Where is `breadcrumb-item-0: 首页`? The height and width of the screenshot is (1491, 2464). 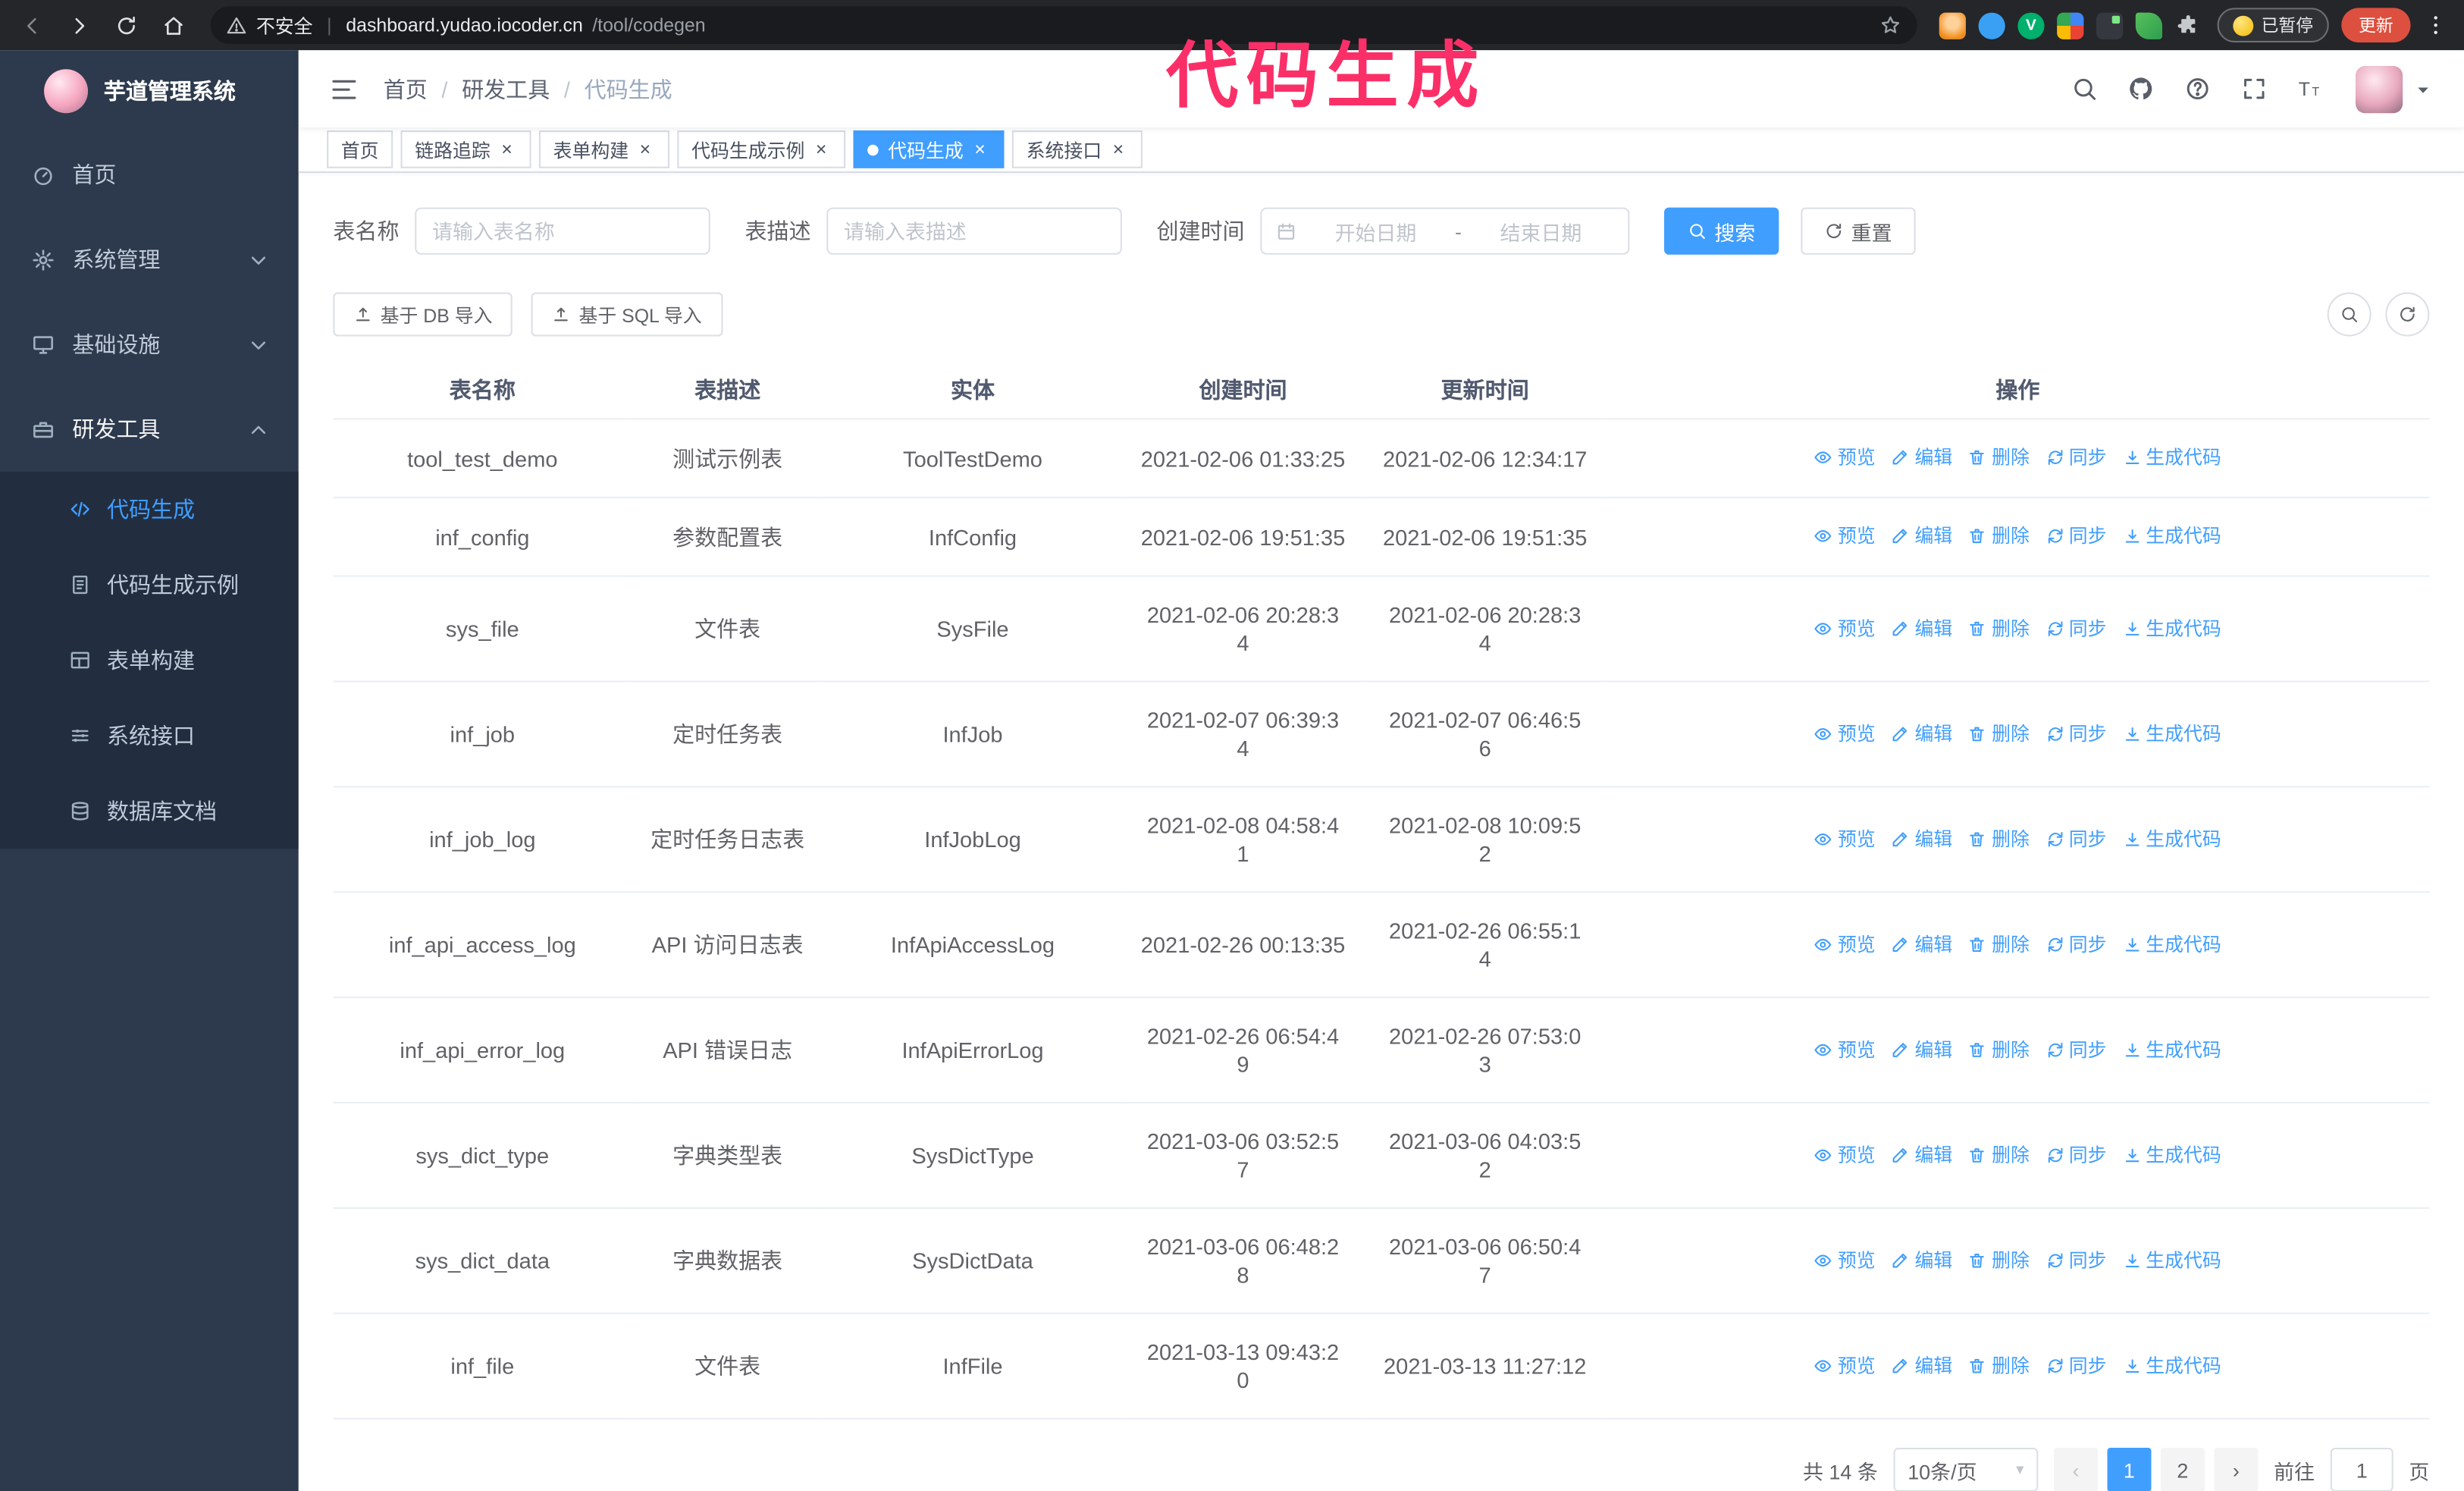 breadcrumb-item-0: 首页 is located at coordinates (406, 89).